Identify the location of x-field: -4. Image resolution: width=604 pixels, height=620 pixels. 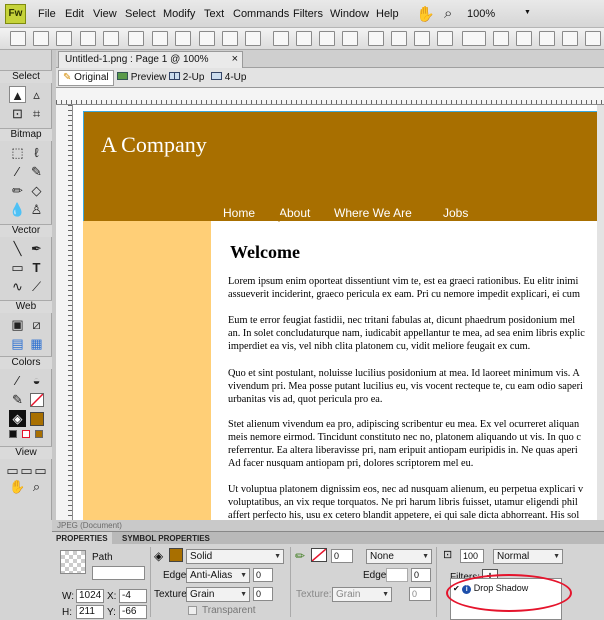
(133, 596).